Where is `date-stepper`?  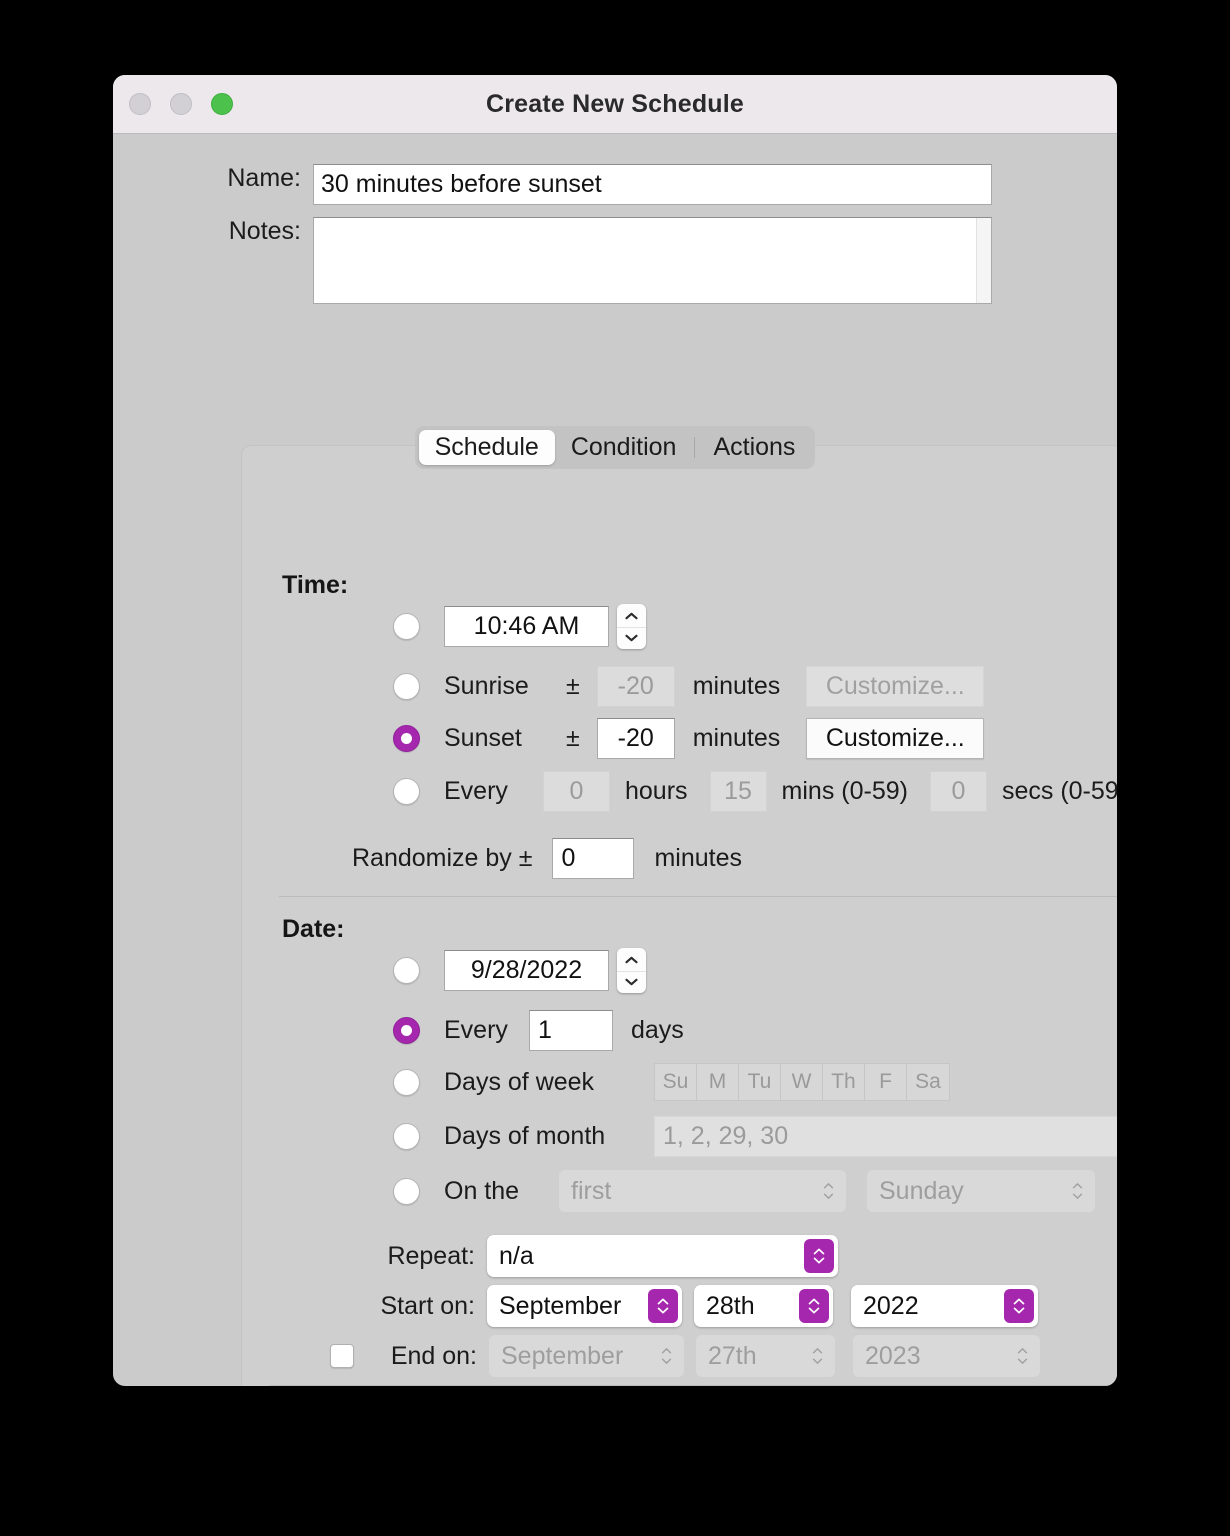
date-stepper is located at coordinates (631, 970).